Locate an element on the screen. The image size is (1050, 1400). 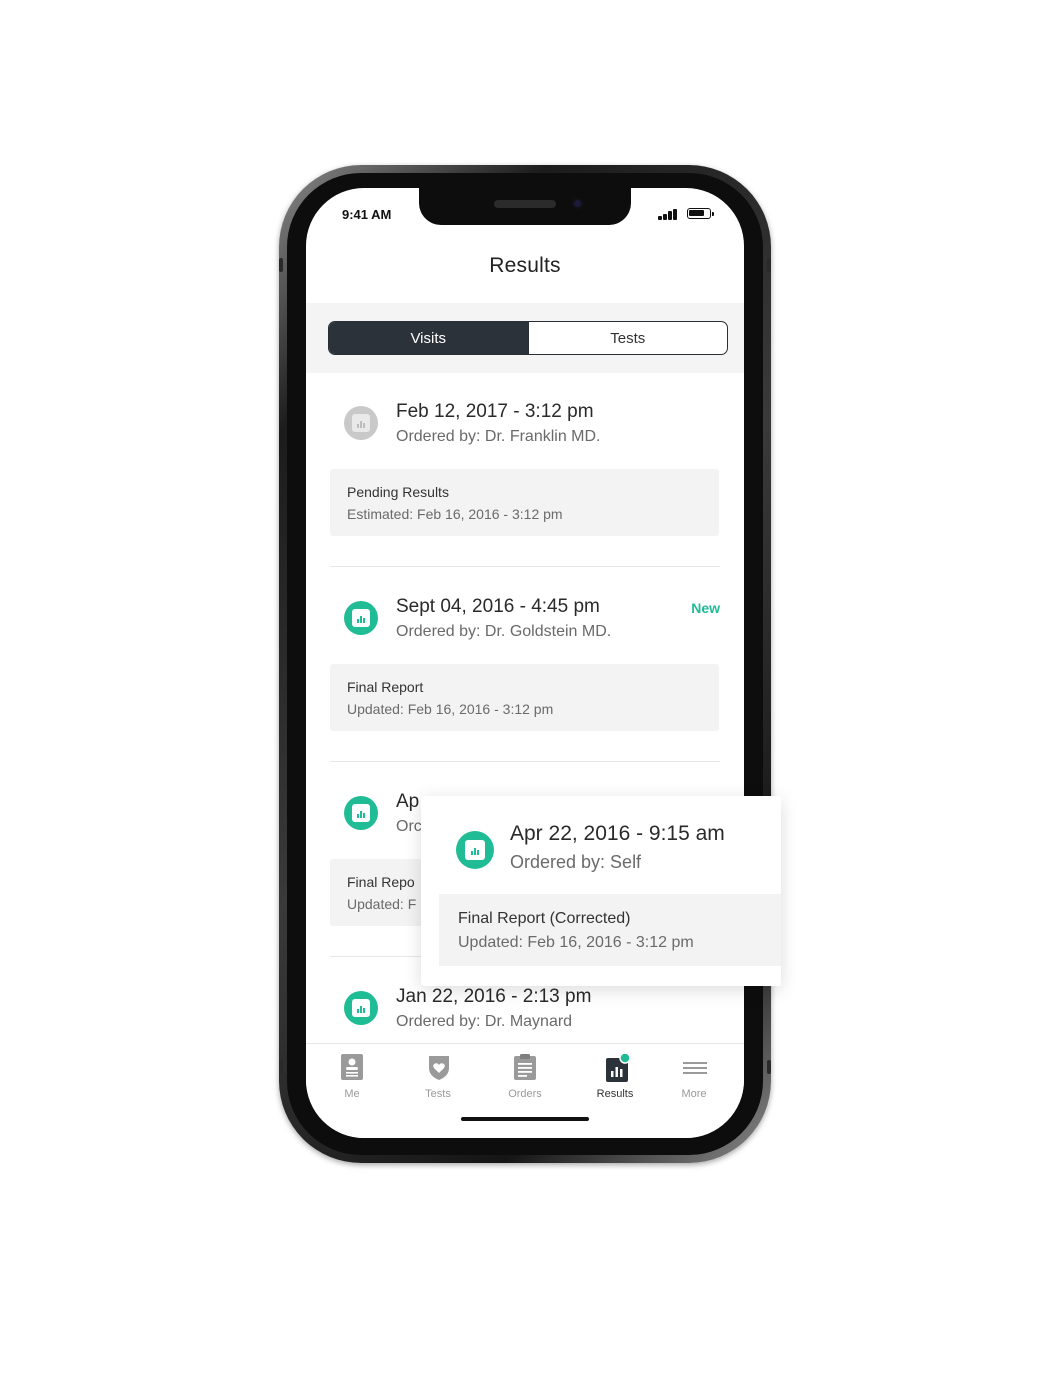
result-status-title: Final Report is located at coordinates (385, 687).